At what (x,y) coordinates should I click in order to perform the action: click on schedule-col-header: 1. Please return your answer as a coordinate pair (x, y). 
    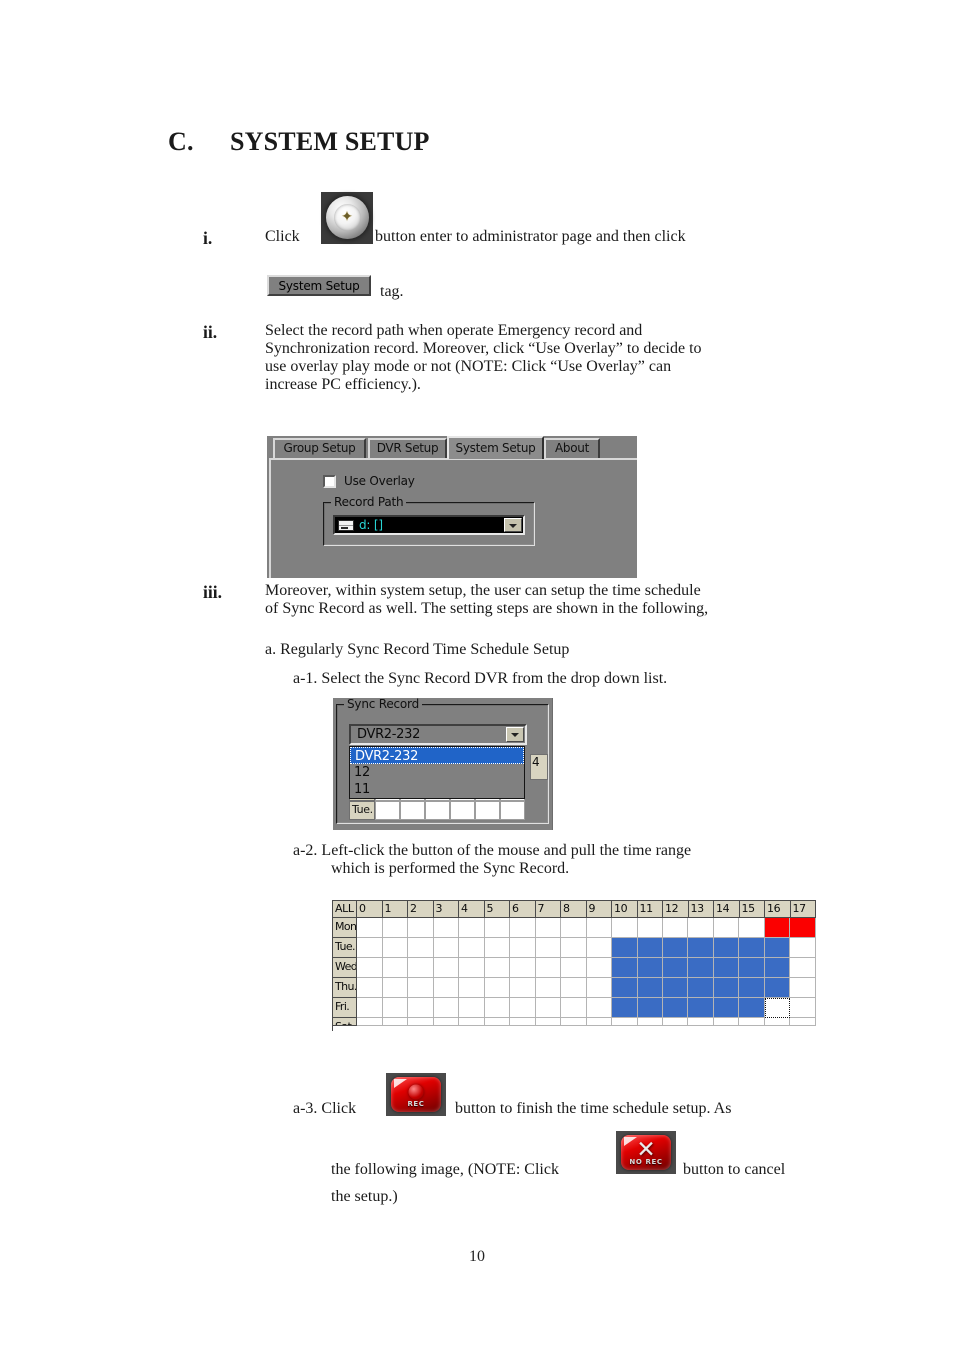
    Looking at the image, I should click on (395, 909).